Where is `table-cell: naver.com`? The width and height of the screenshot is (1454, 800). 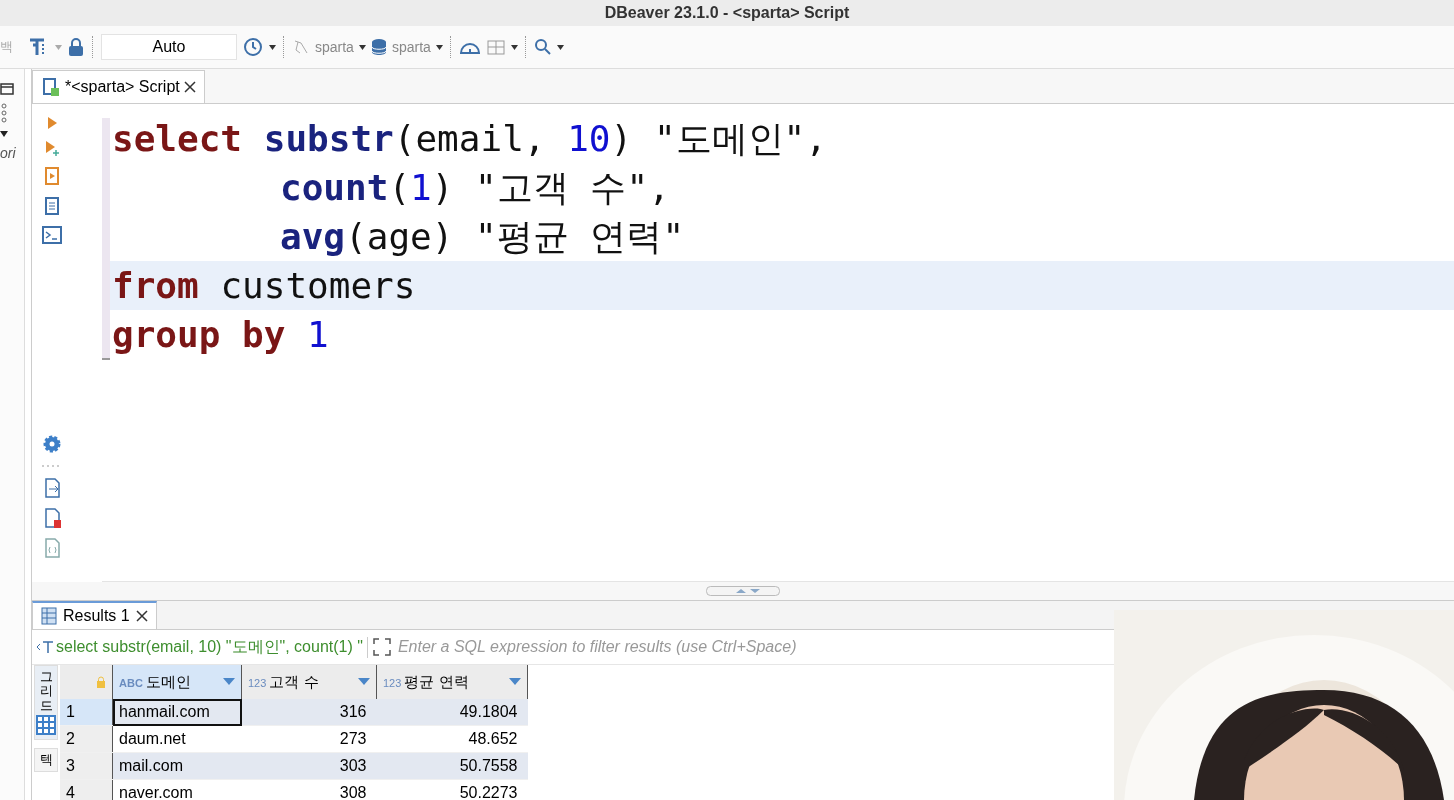
table-cell: naver.com is located at coordinates (177, 789).